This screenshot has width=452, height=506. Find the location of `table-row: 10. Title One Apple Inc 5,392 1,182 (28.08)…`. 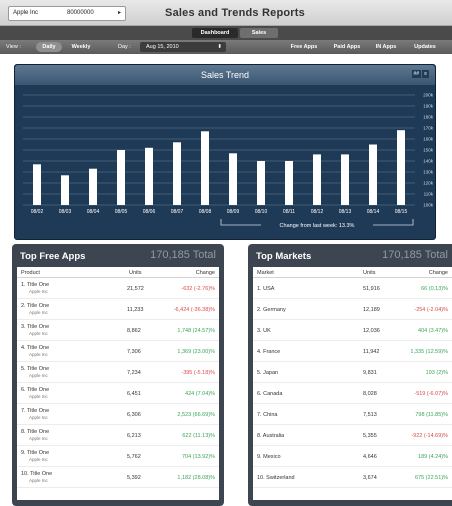

table-row: 10. Title One Apple Inc 5,392 1,182 (28.08)… is located at coordinates (118, 478).